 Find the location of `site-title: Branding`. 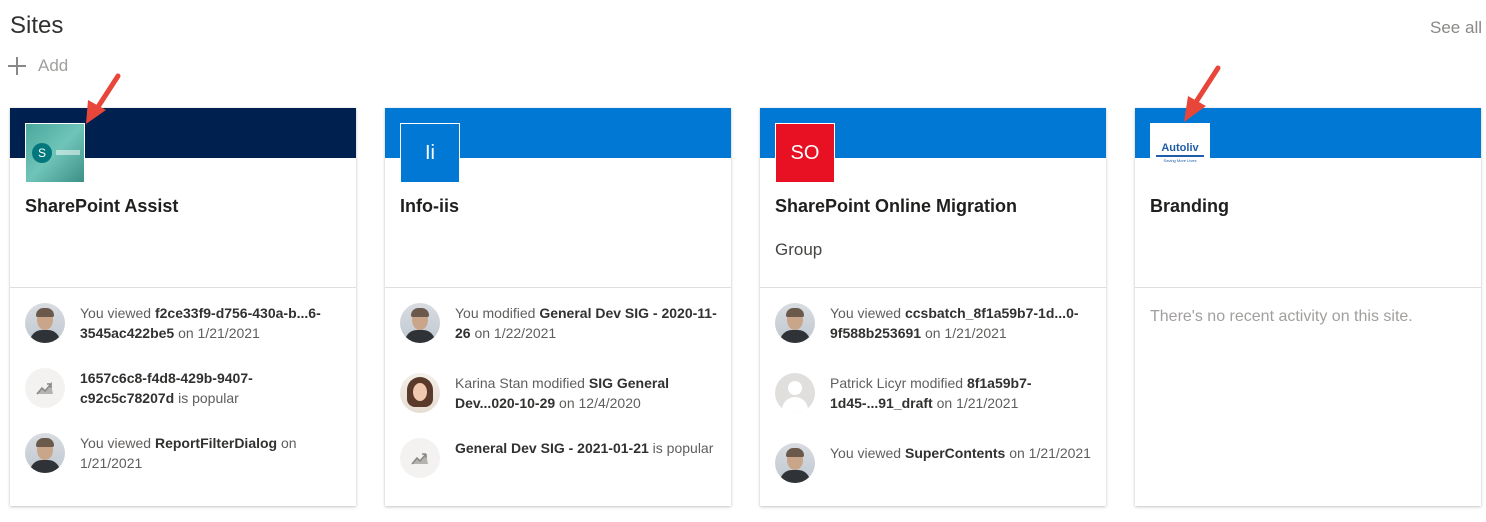

site-title: Branding is located at coordinates (1189, 206).